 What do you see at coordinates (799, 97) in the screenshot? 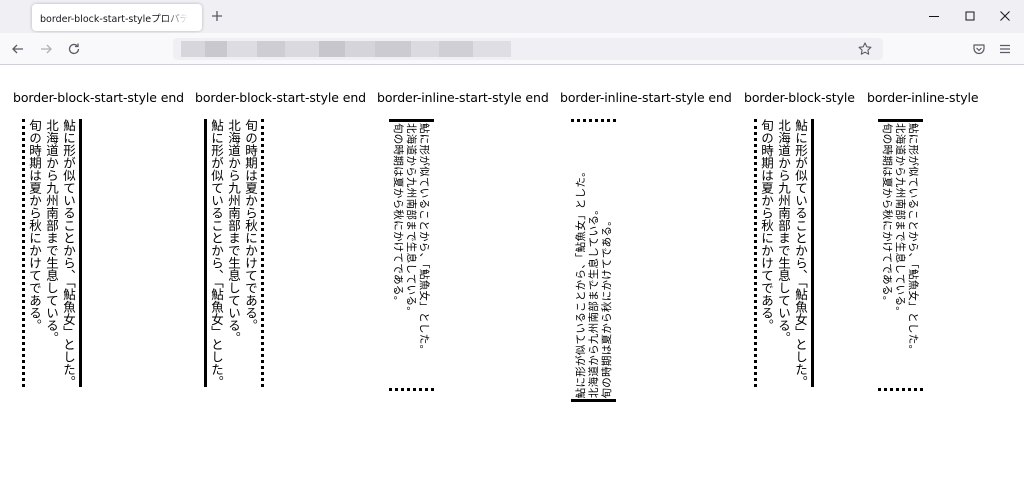
I see `demo-label: border-block-style` at bounding box center [799, 97].